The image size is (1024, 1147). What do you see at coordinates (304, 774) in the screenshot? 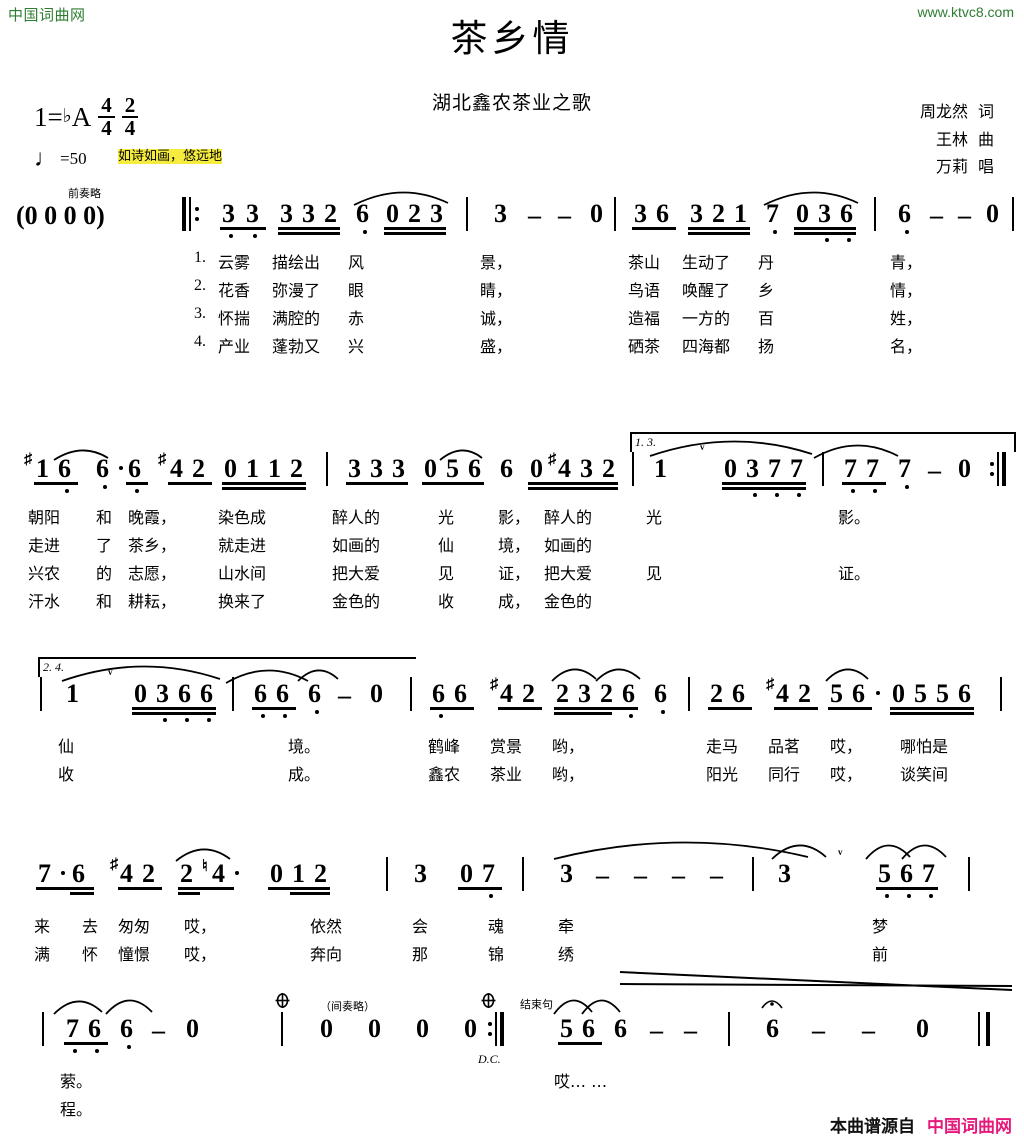
I see `lyric-cell: 成。` at bounding box center [304, 774].